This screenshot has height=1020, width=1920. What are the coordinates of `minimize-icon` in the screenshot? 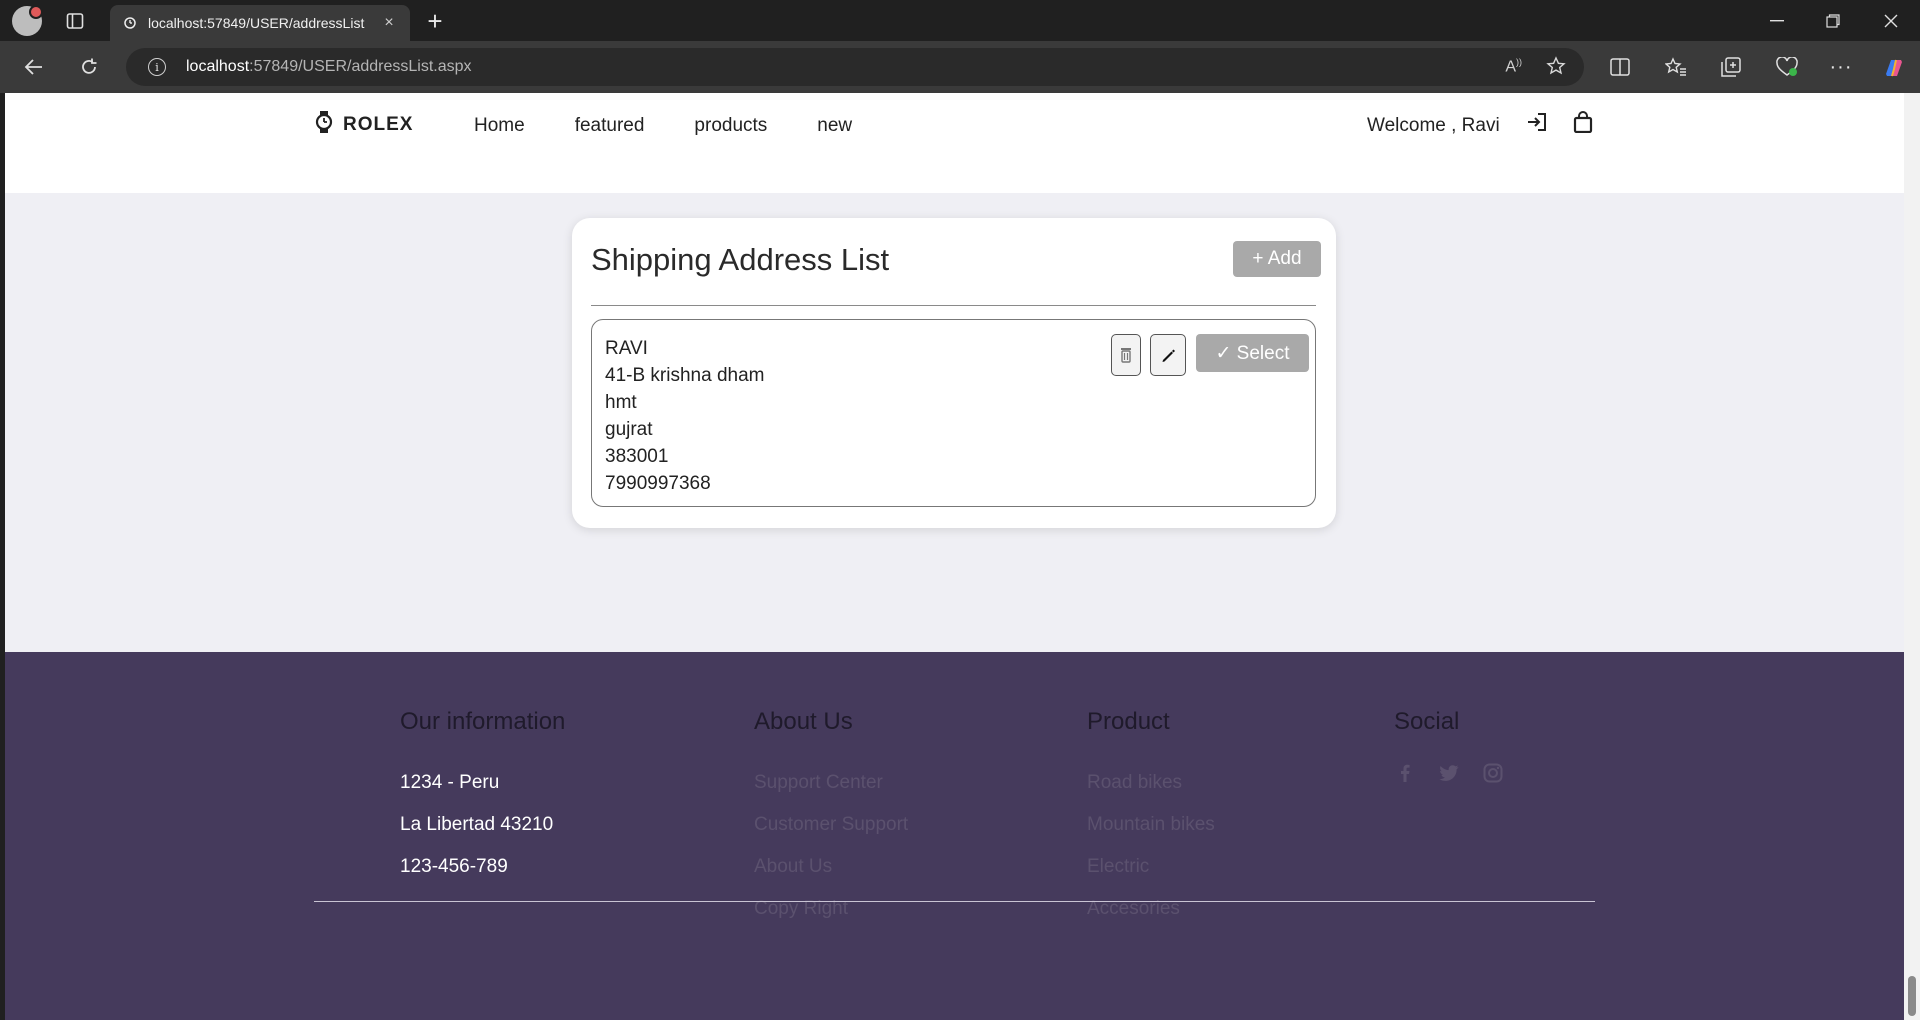 It's located at (1777, 21).